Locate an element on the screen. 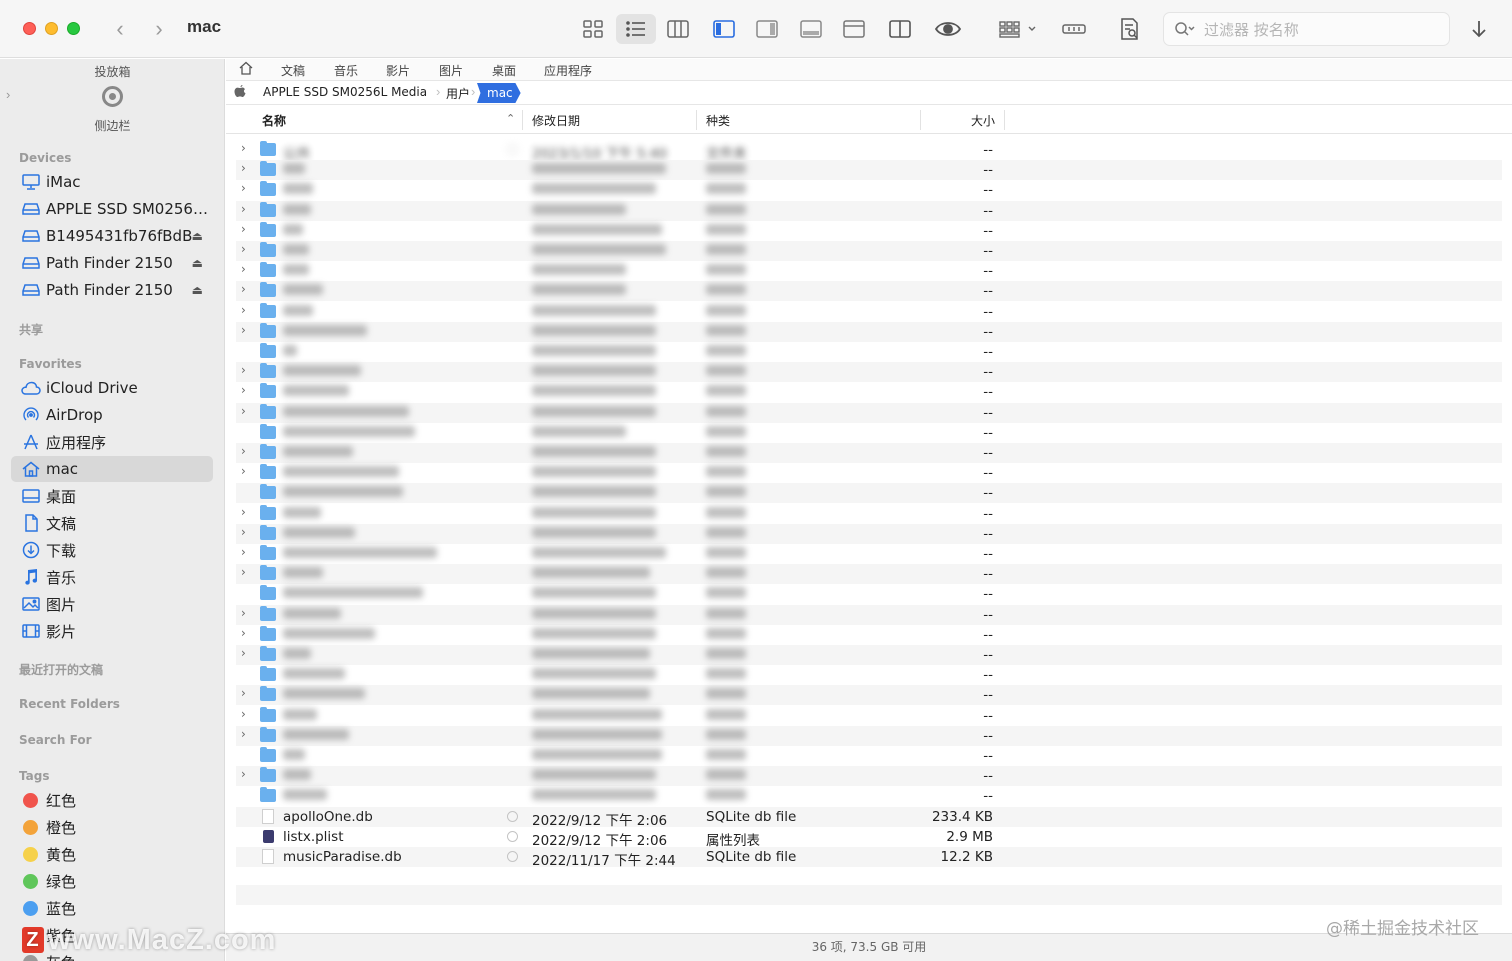  column-view-icon is located at coordinates (678, 29).